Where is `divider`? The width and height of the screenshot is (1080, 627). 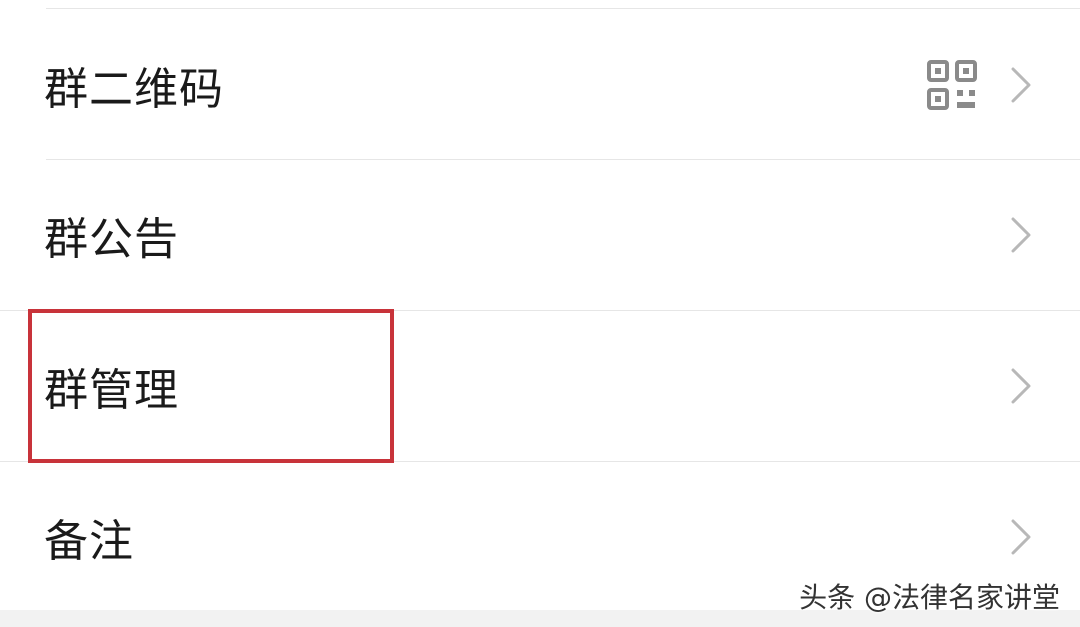 divider is located at coordinates (563, 8).